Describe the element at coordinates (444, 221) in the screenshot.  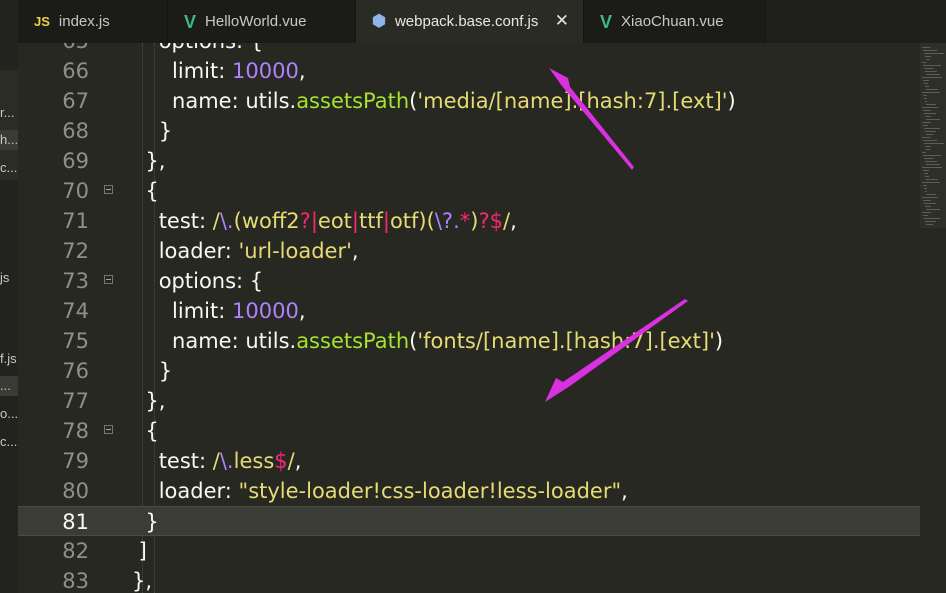
I see `code-token: \?` at that location.